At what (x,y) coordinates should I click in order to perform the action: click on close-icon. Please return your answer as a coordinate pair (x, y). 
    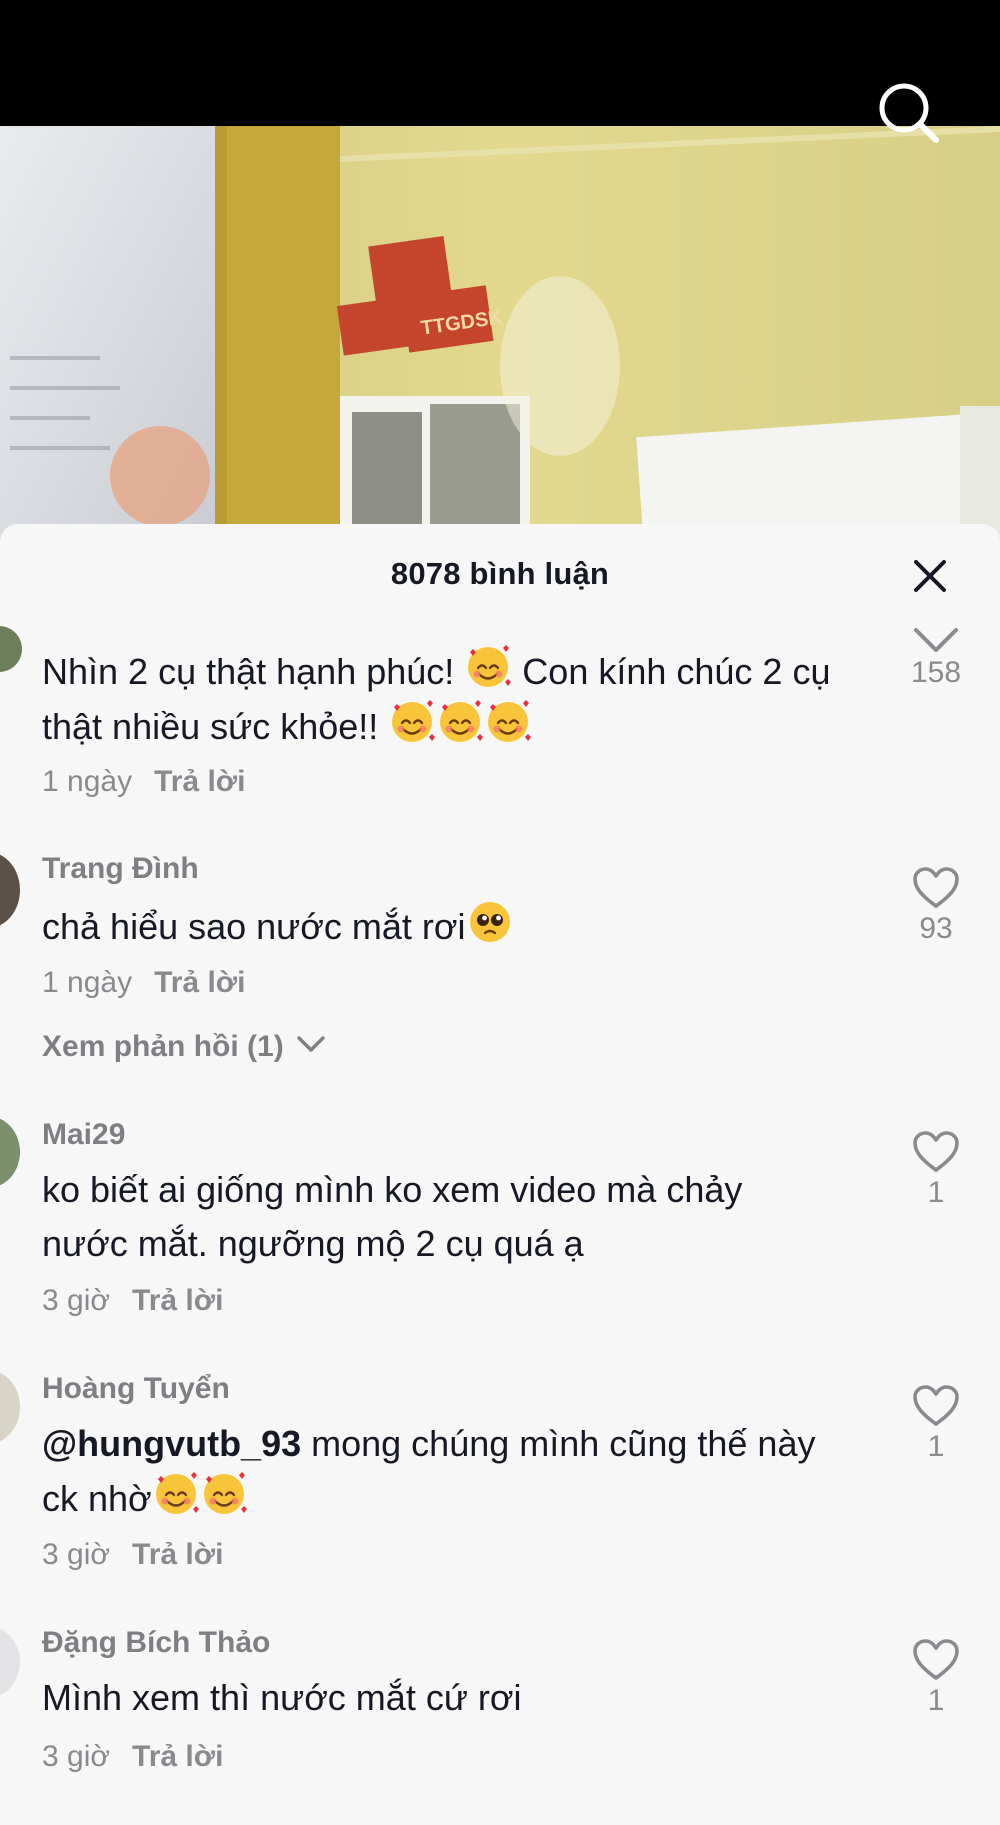
    Looking at the image, I should click on (930, 576).